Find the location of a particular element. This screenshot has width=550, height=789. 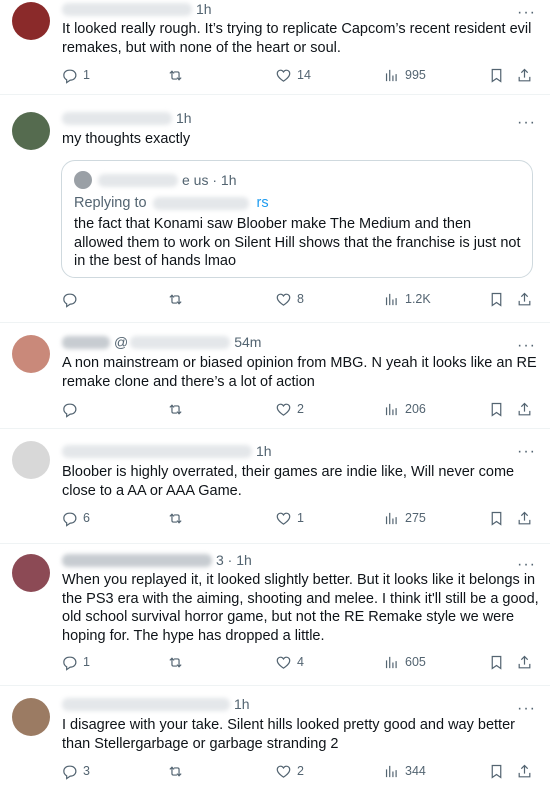

like-button: 14 is located at coordinates (293, 75).